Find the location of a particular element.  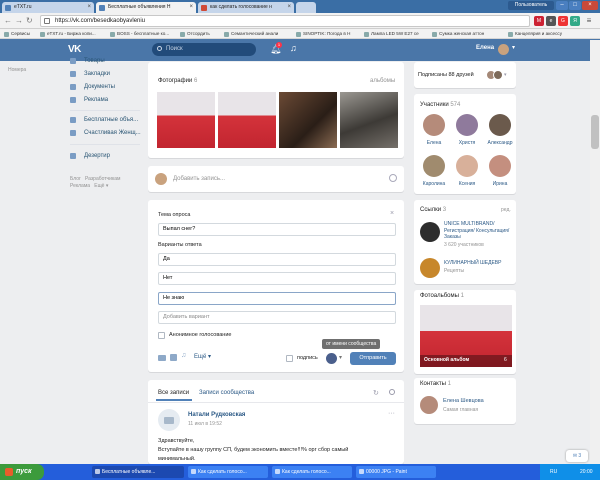

taskbar-item: 00000 JPG - Paint is located at coordinates (396, 472).